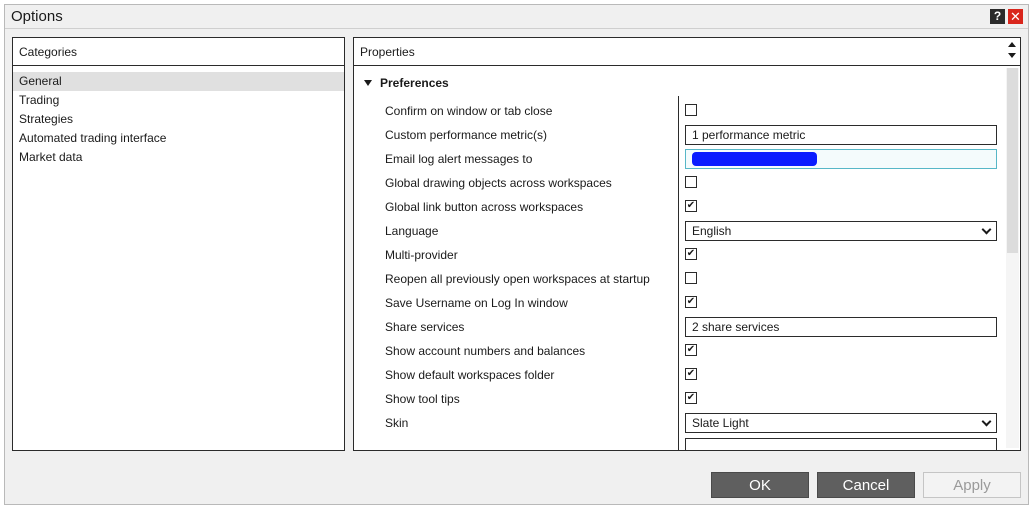 The height and width of the screenshot is (510, 1034). Describe the element at coordinates (679, 208) in the screenshot. I see `property-row: Global link button across workspaces ✔` at that location.